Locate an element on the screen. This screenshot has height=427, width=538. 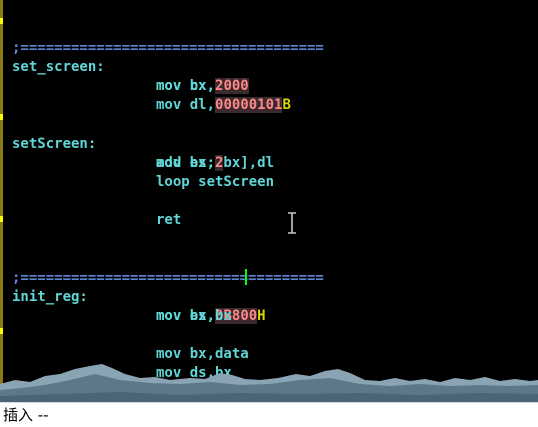
code-line: init_reg: mov bx,0B800H is located at coordinates (133, 296).